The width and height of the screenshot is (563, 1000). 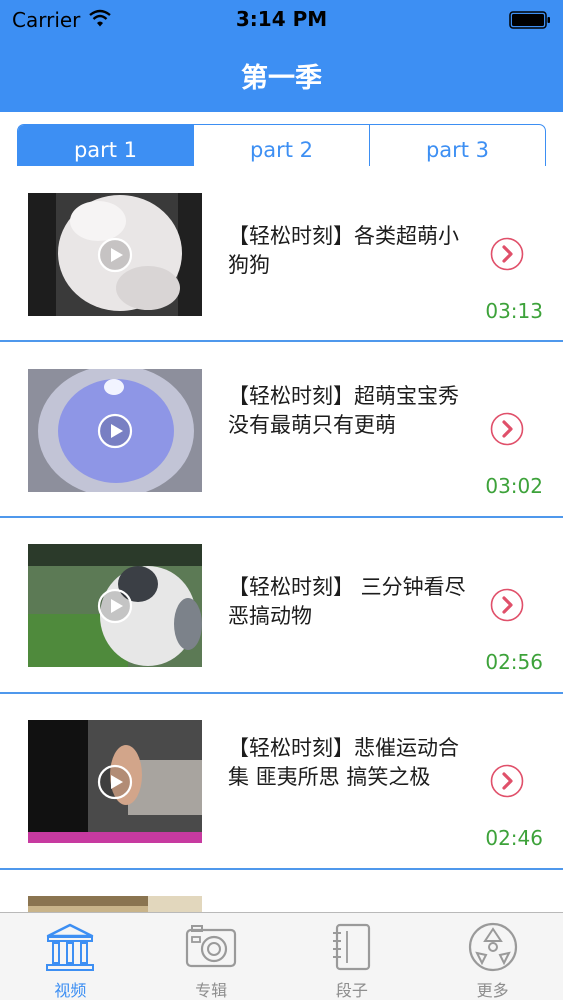 I want to click on tab-label: 更多, so click(x=492, y=990).